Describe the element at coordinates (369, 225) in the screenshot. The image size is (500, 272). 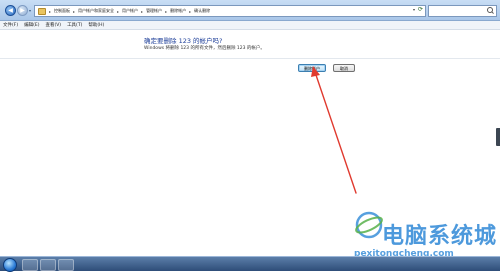
I see `watermark-globe-icon` at that location.